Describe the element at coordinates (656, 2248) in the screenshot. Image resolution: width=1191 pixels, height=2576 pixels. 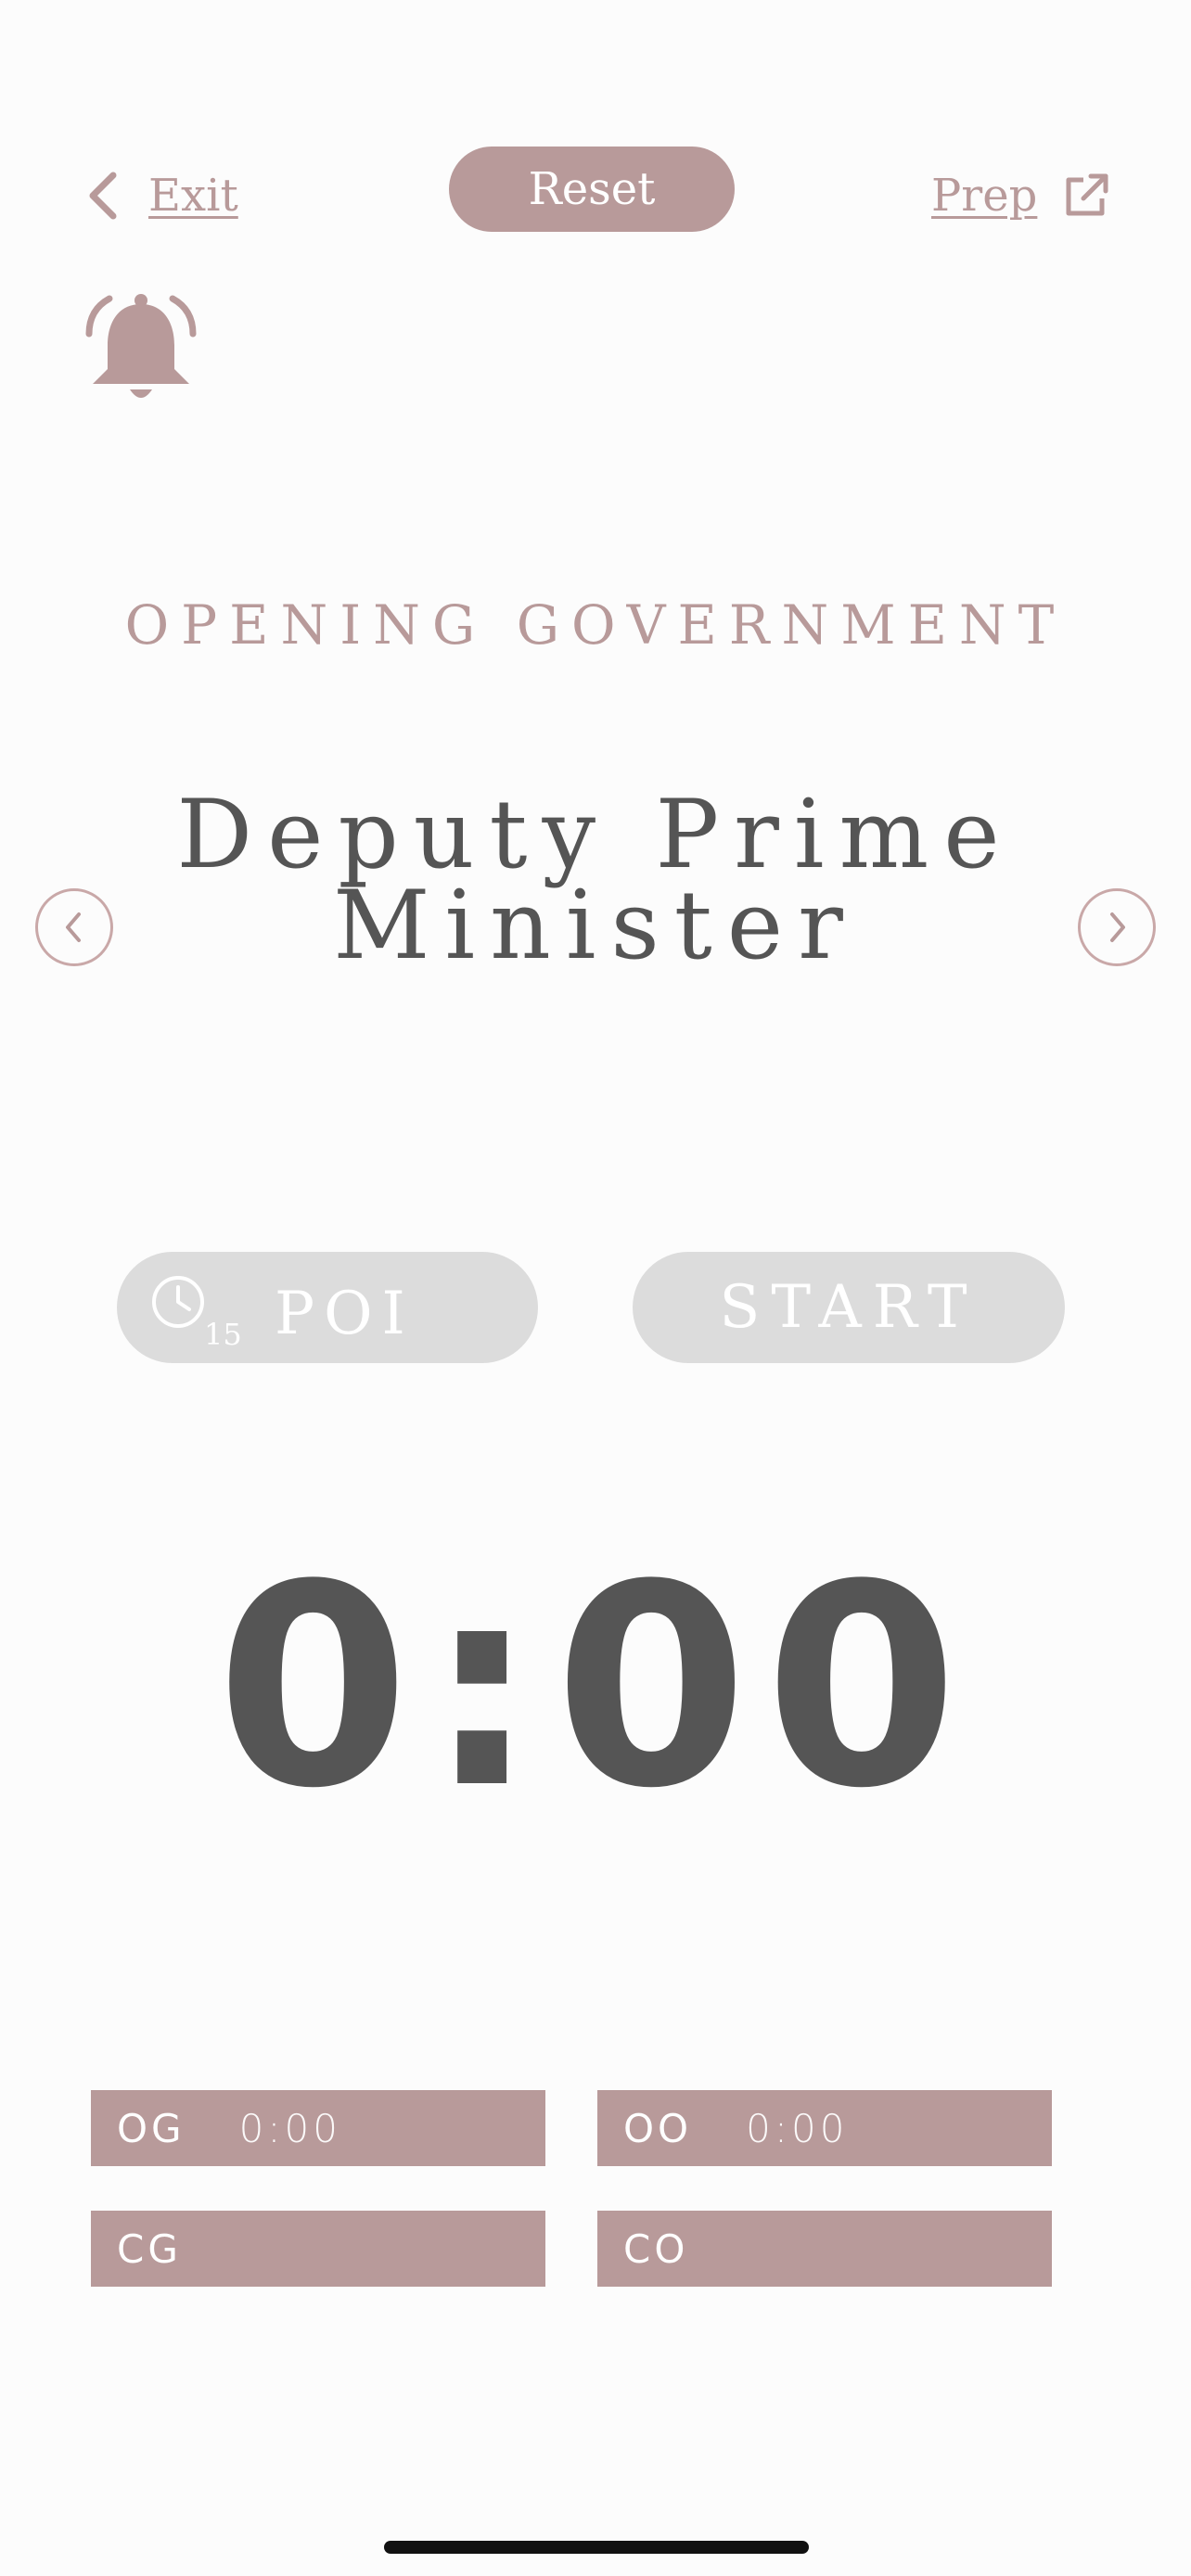
I see `team-code: CO` at that location.